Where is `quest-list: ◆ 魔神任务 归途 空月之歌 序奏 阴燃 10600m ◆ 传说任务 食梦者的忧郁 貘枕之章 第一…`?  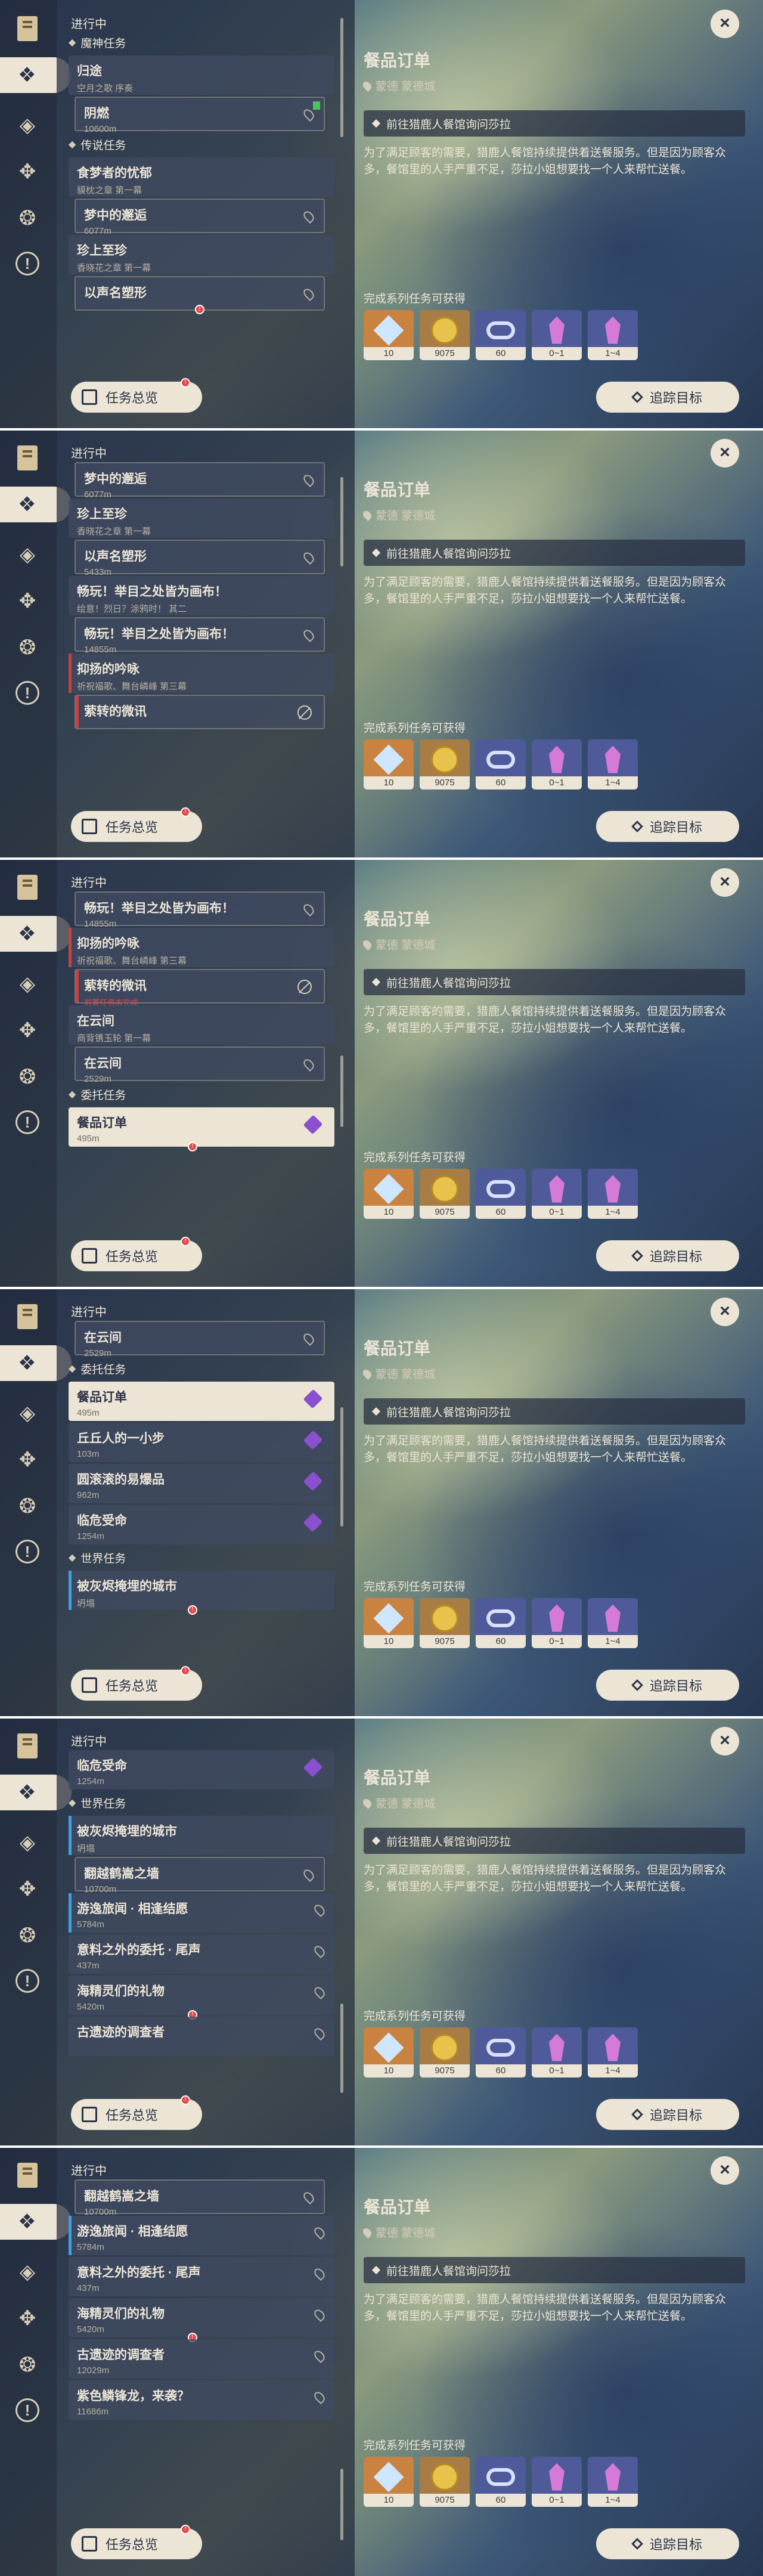 quest-list: ◆ 魔神任务 归途 空月之歌 序奏 阴燃 10600m ◆ 传说任务 食梦者的忧郁 貘枕之章 第一… is located at coordinates (201, 198).